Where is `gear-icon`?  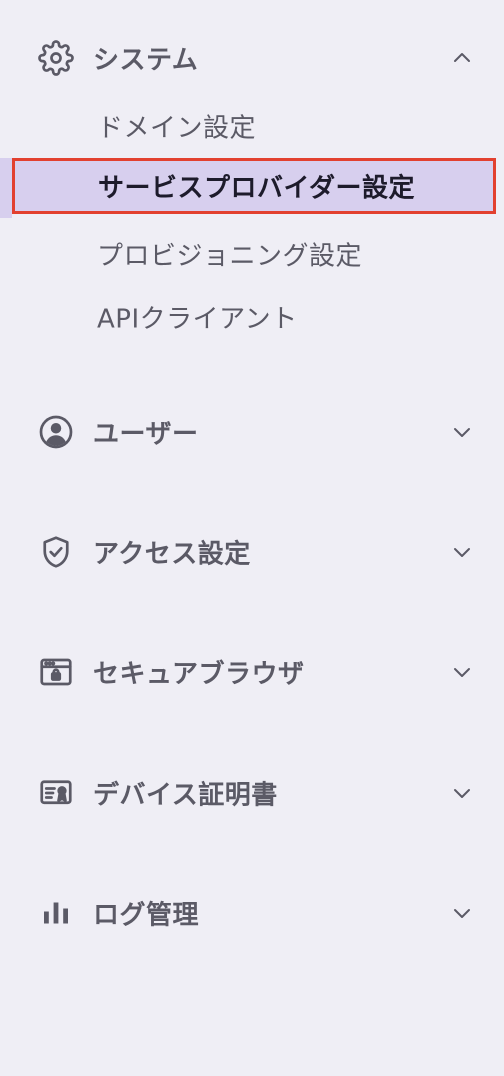 gear-icon is located at coordinates (56, 58).